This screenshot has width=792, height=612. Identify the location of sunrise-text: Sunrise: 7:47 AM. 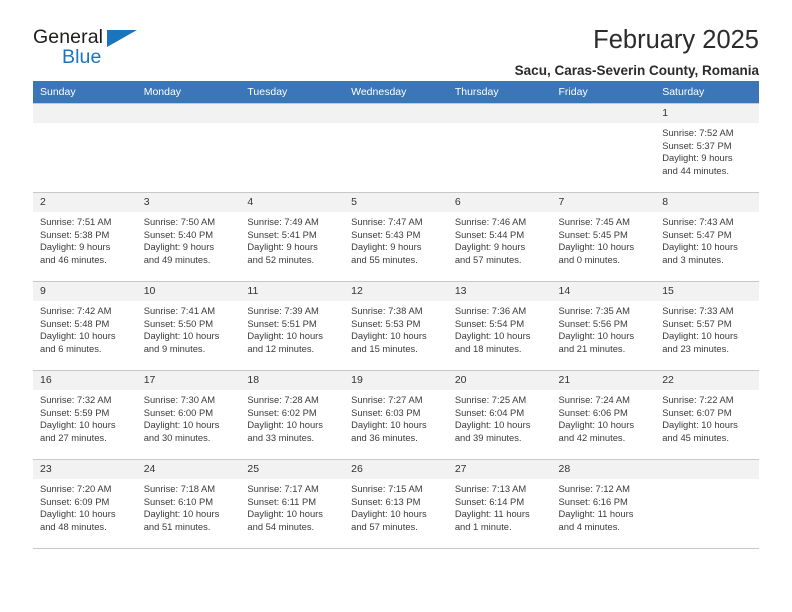
(387, 221).